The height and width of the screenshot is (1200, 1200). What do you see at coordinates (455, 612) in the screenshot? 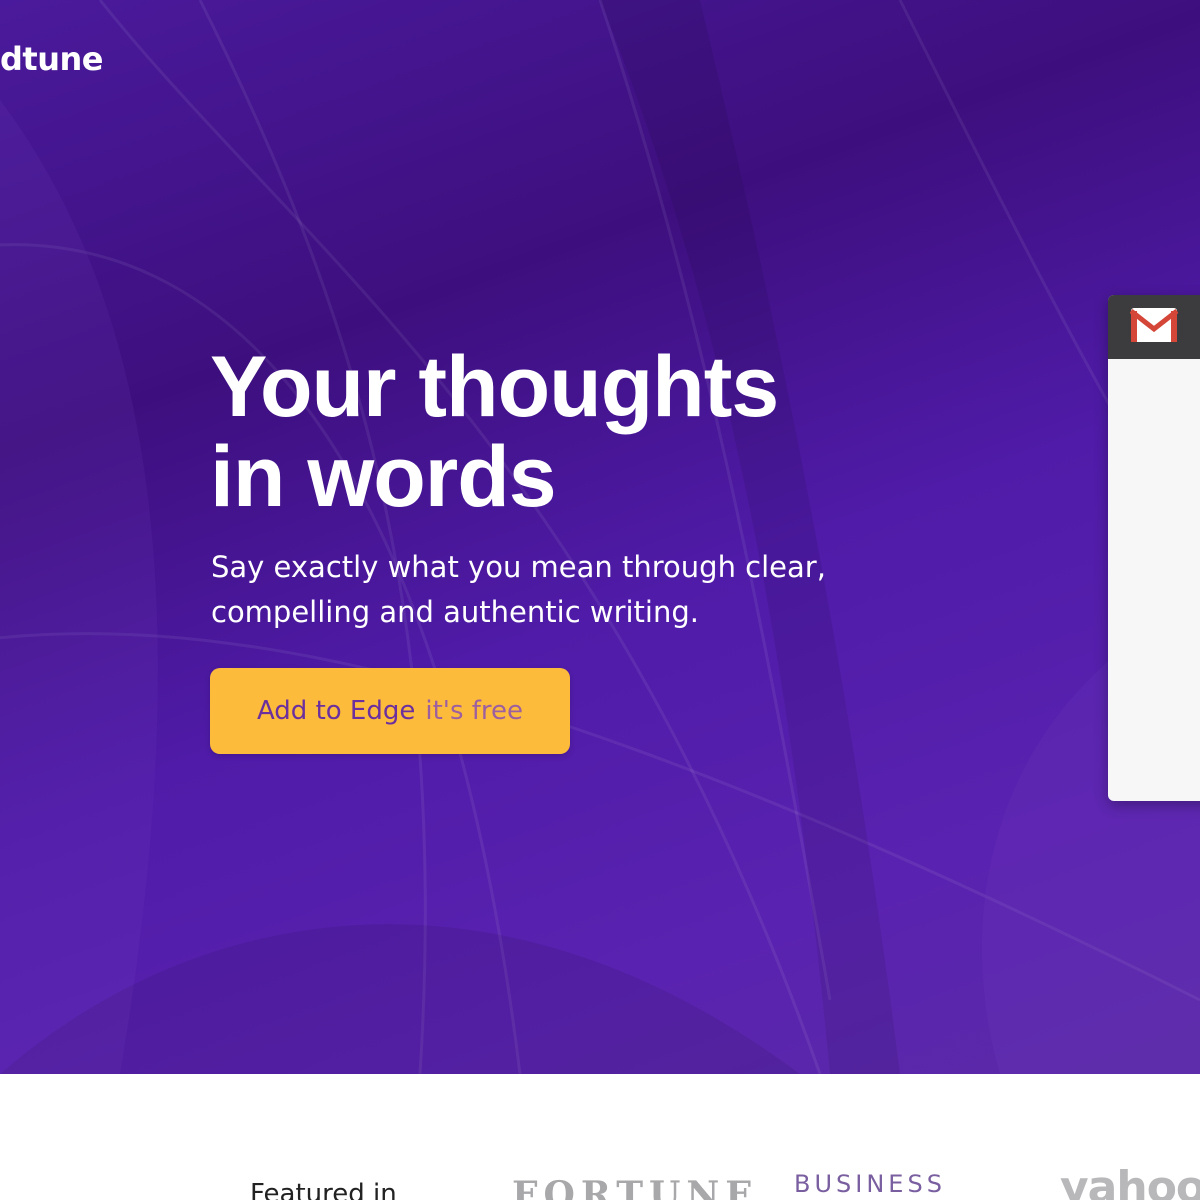
I see `subtext-line-2: compelling and authentic writing.` at bounding box center [455, 612].